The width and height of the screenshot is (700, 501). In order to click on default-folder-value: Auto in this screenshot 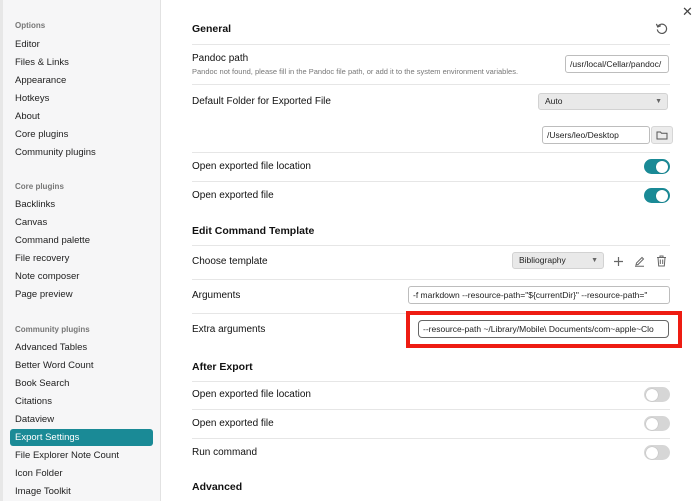, I will do `click(554, 101)`.